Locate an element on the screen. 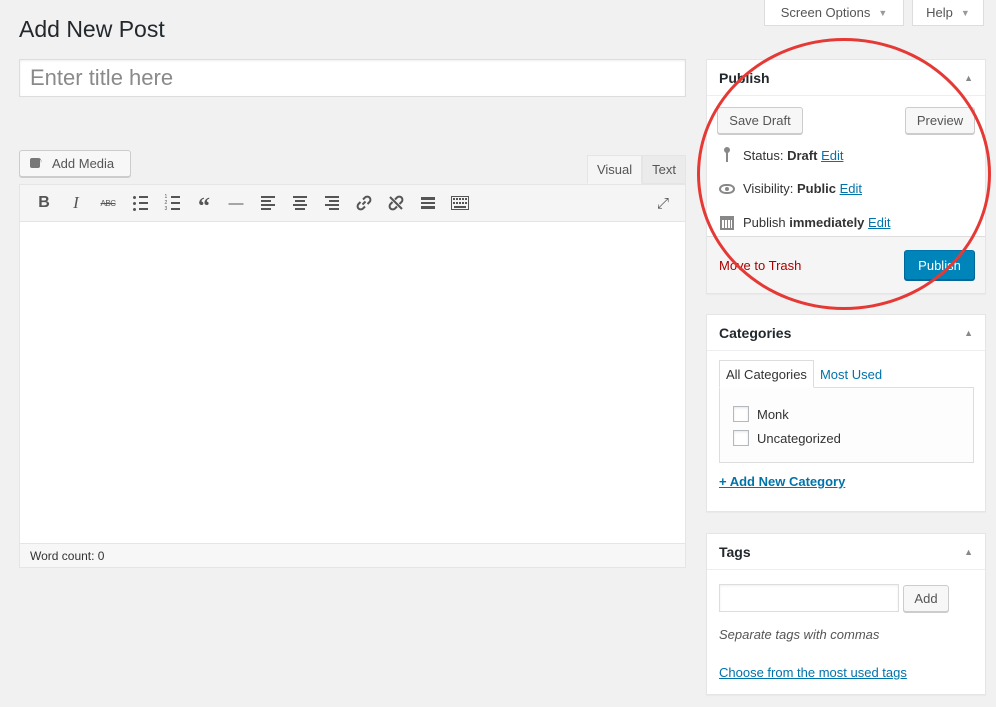 The height and width of the screenshot is (707, 996). screen-options-button: Screen Options ▼ is located at coordinates (834, 13).